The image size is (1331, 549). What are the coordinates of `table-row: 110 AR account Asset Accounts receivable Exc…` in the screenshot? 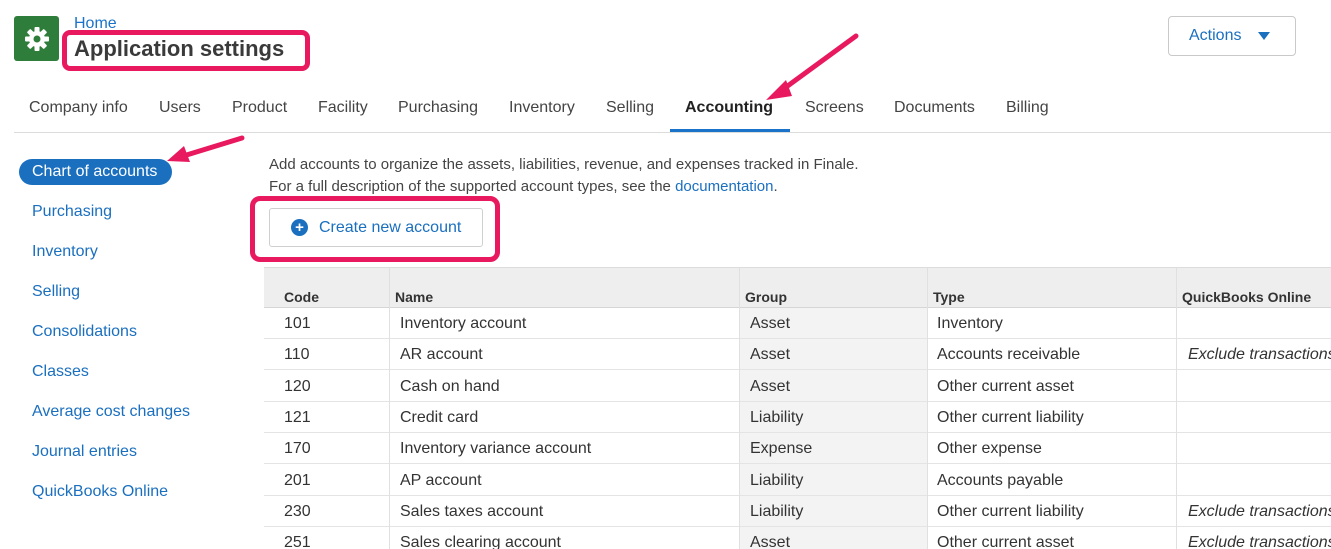 It's located at (797, 355).